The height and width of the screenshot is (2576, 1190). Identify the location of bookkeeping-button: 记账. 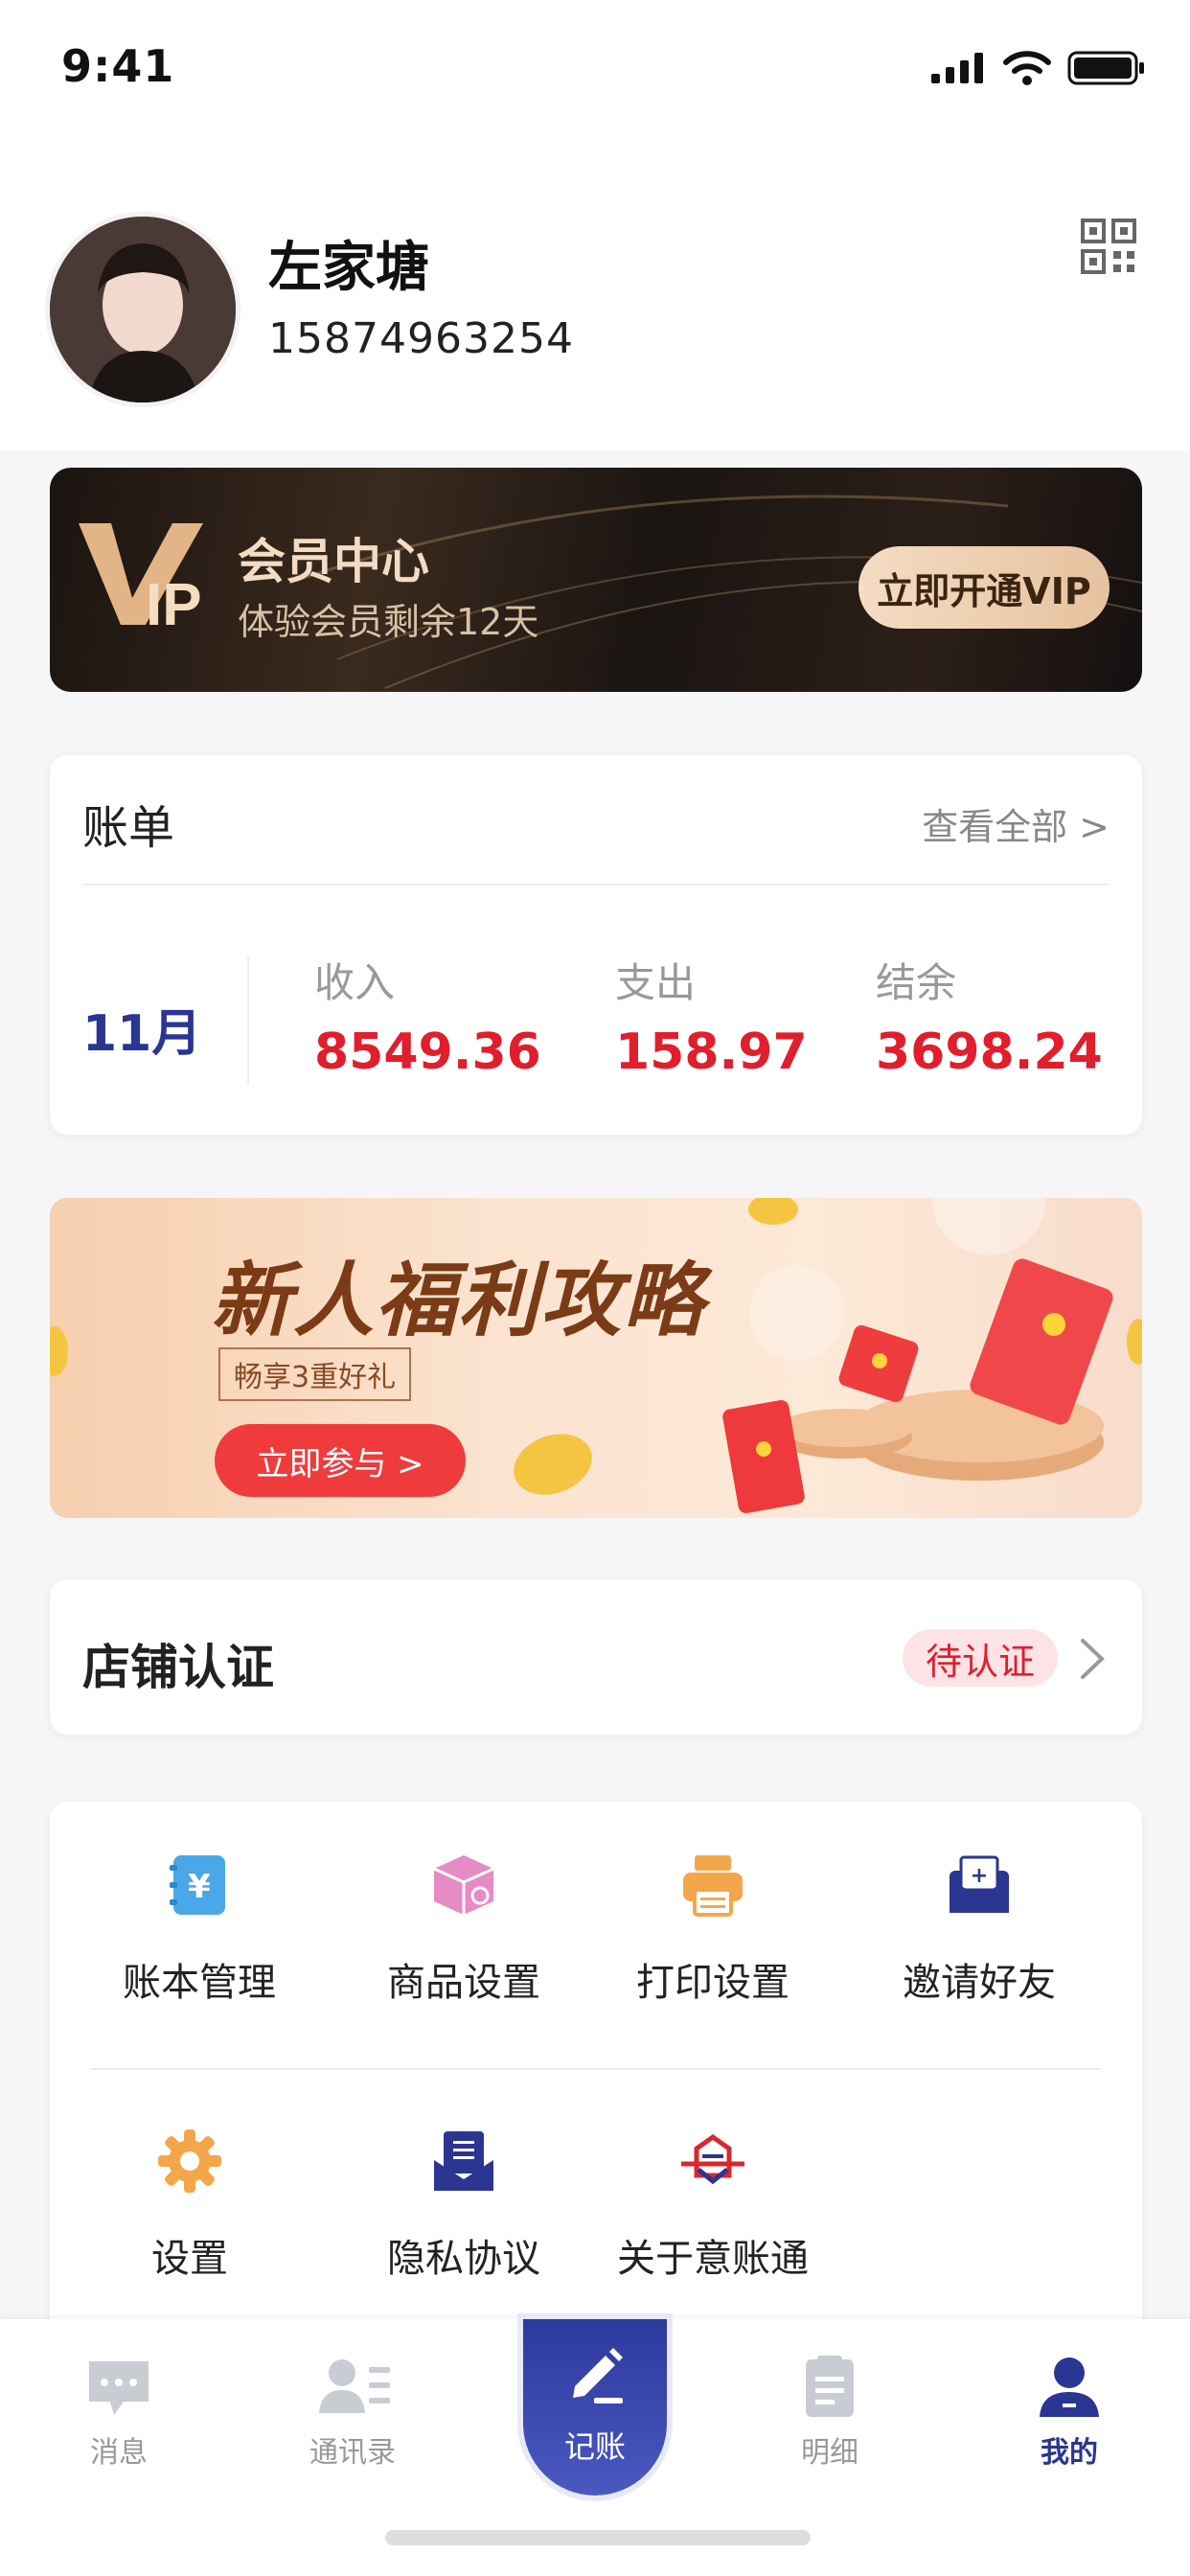
(595, 2407).